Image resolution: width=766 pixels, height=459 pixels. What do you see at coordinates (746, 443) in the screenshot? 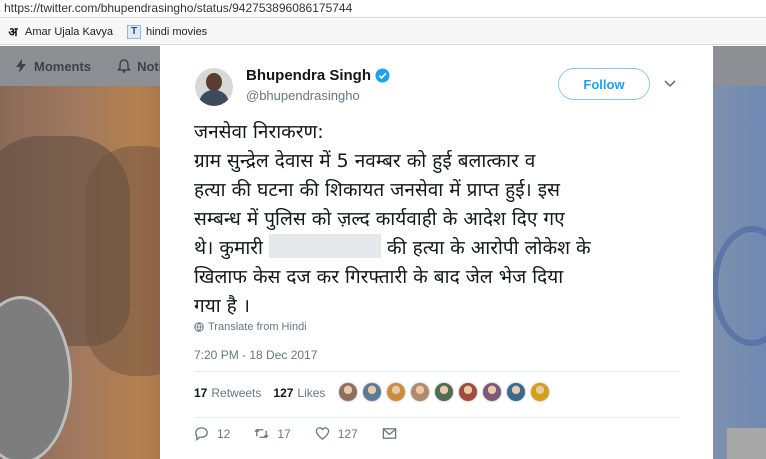
I see `background-footer-fragment` at bounding box center [746, 443].